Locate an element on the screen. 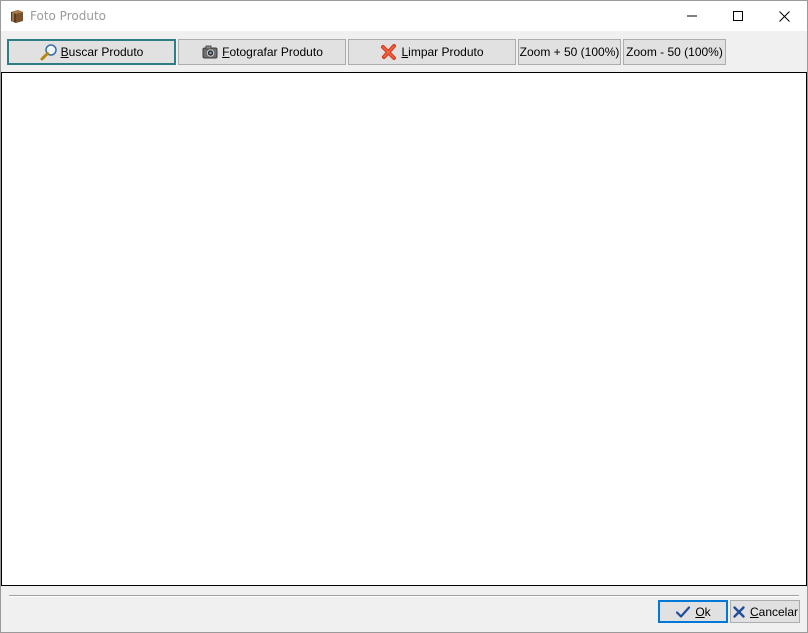 The width and height of the screenshot is (808, 633). fotografar-produto-label: Fotografar Produto is located at coordinates (272, 52).